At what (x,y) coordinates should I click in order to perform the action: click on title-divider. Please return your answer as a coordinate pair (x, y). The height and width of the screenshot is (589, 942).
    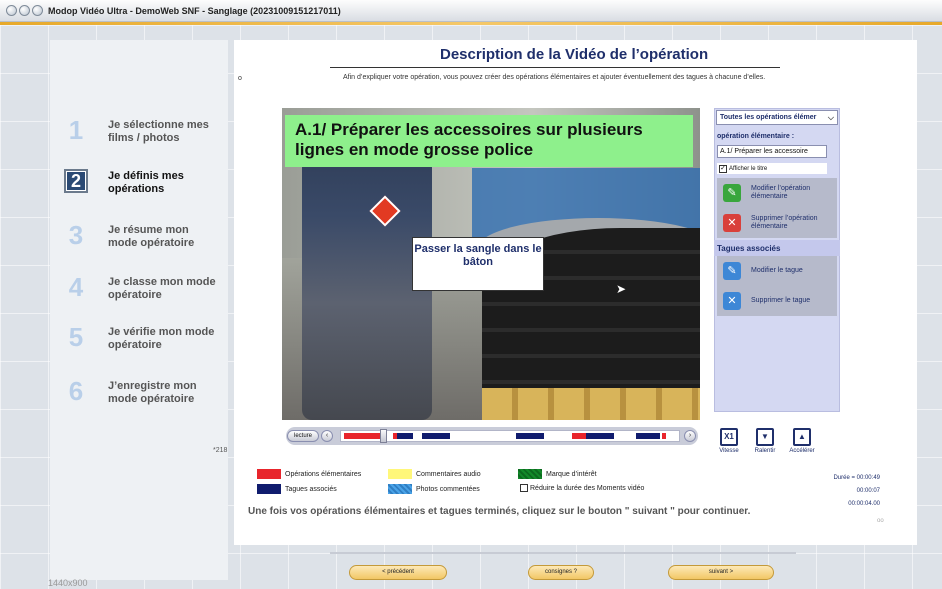
    Looking at the image, I should click on (555, 67).